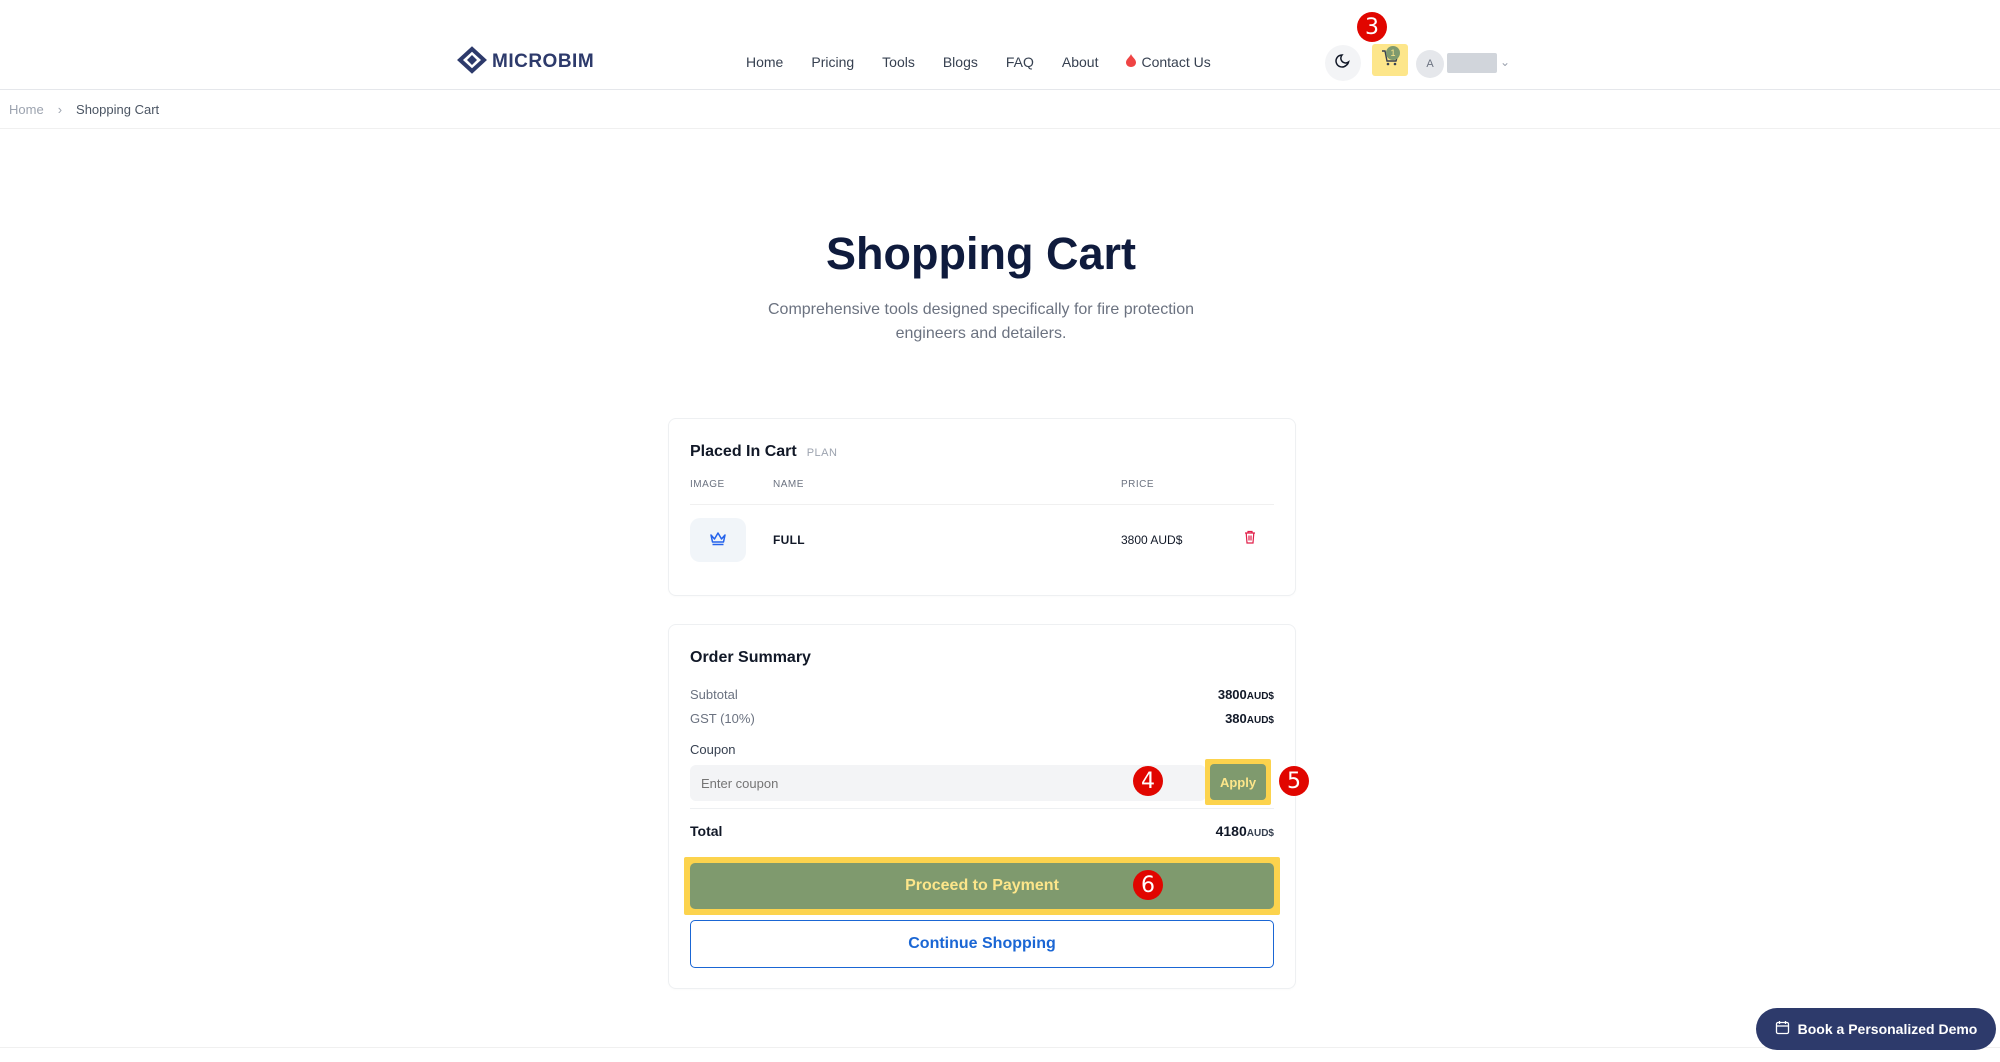 The width and height of the screenshot is (2000, 1062). I want to click on step-marker-4: 4, so click(1148, 781).